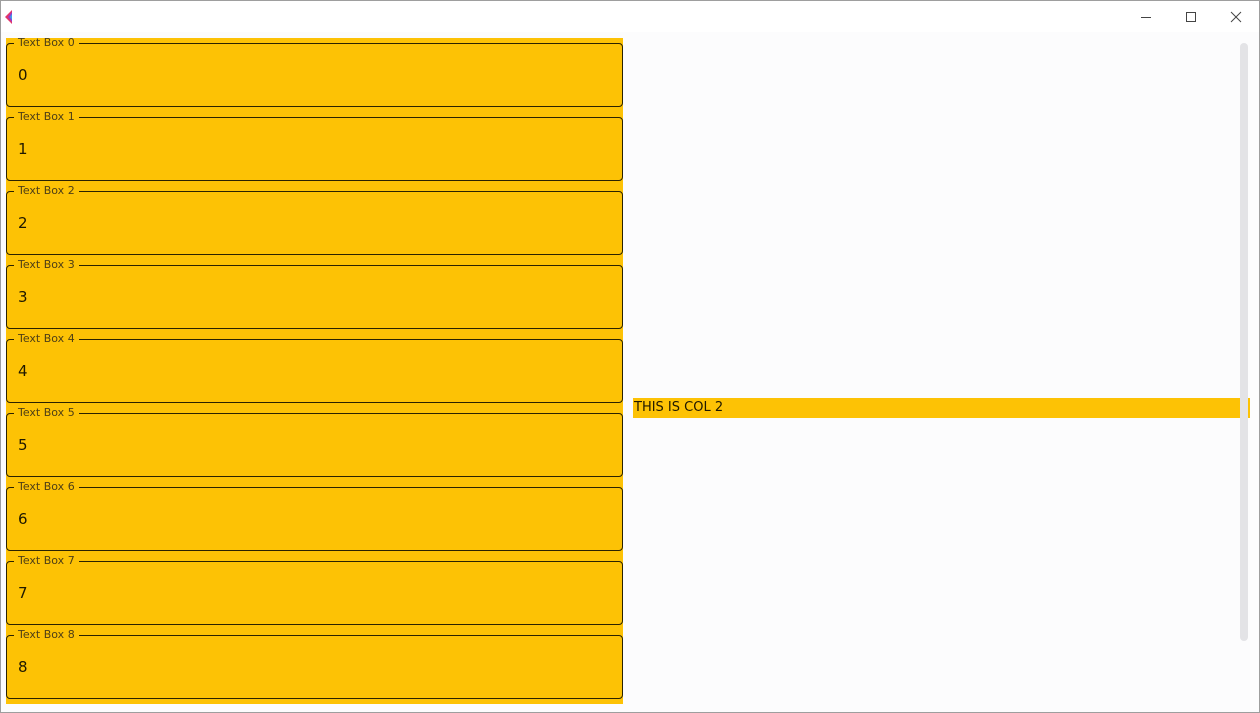  I want to click on column-2: THIS IS COL 2, so click(941, 408).